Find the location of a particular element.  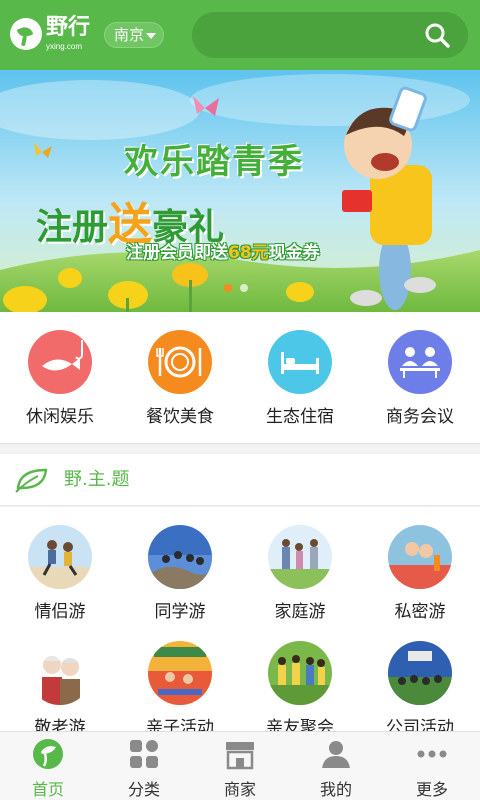

theme-item-family: 家庭游 is located at coordinates (300, 580).